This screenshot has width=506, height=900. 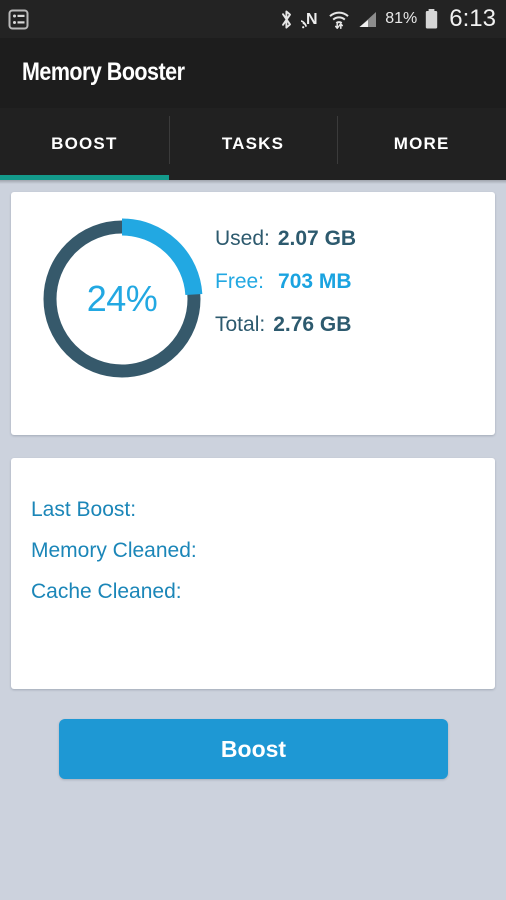 I want to click on tab-bar: BOOST TASKS MORE, so click(x=253, y=144).